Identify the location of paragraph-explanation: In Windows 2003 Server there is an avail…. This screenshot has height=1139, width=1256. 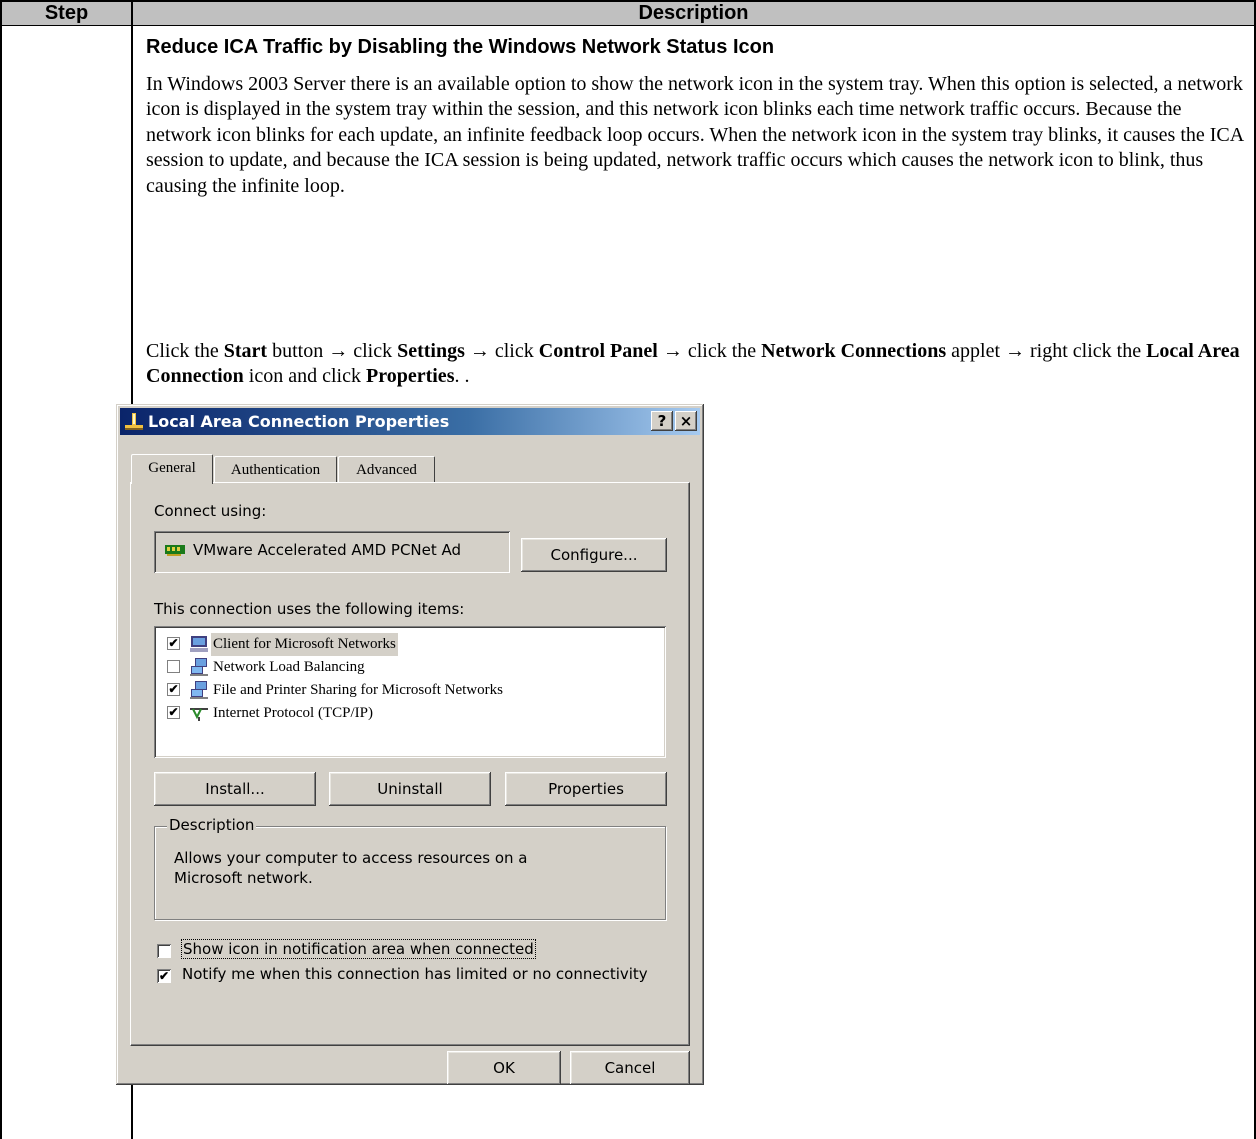
(695, 135).